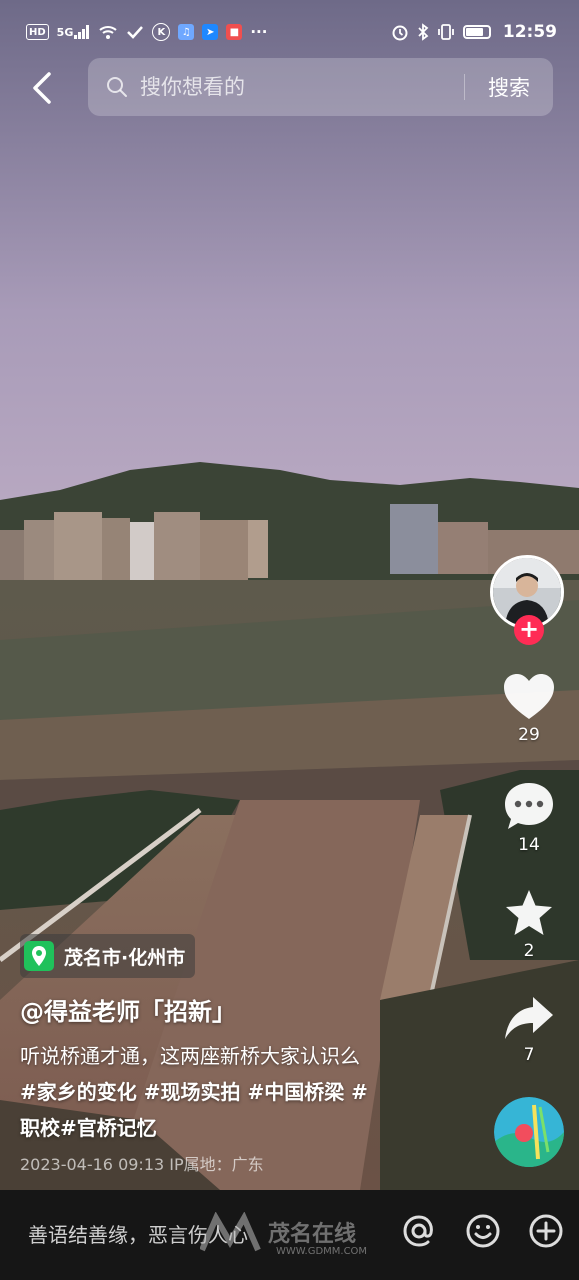  Describe the element at coordinates (161, 32) in the screenshot. I see `k-app-icon: K` at that location.